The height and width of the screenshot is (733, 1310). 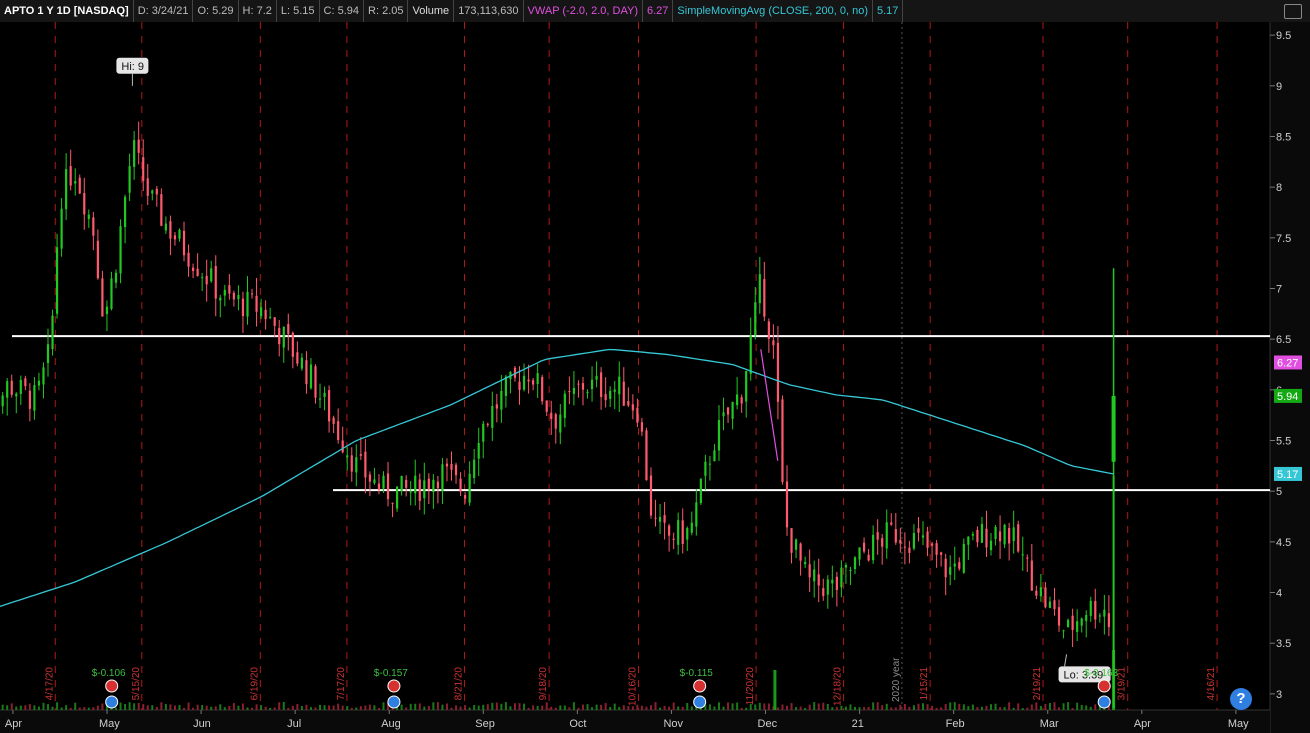 What do you see at coordinates (775, 690) in the screenshot?
I see `volume-spike` at bounding box center [775, 690].